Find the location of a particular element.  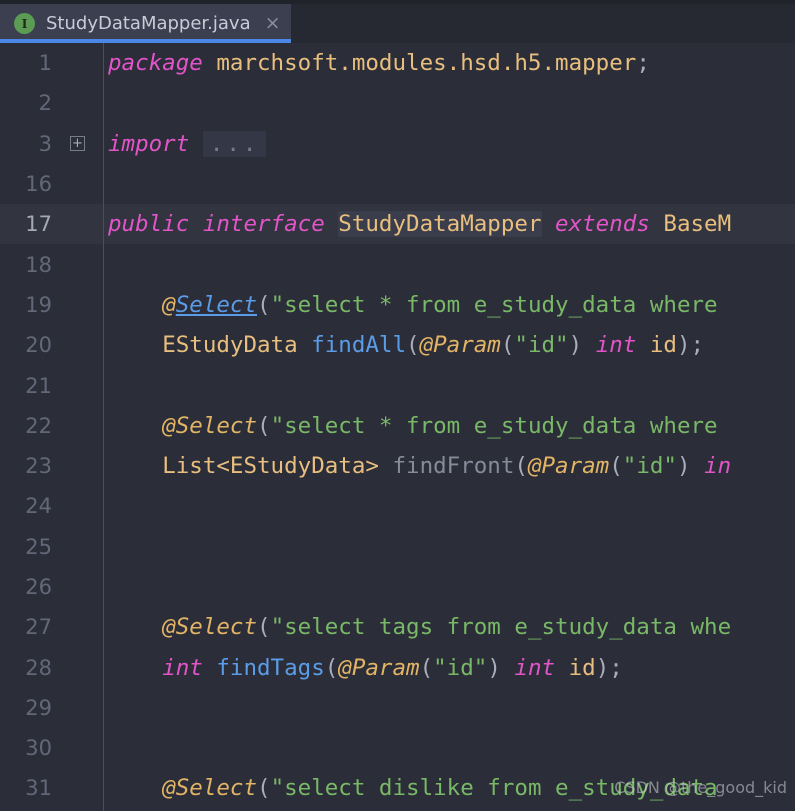

gutter-separator is located at coordinates (103, 427).